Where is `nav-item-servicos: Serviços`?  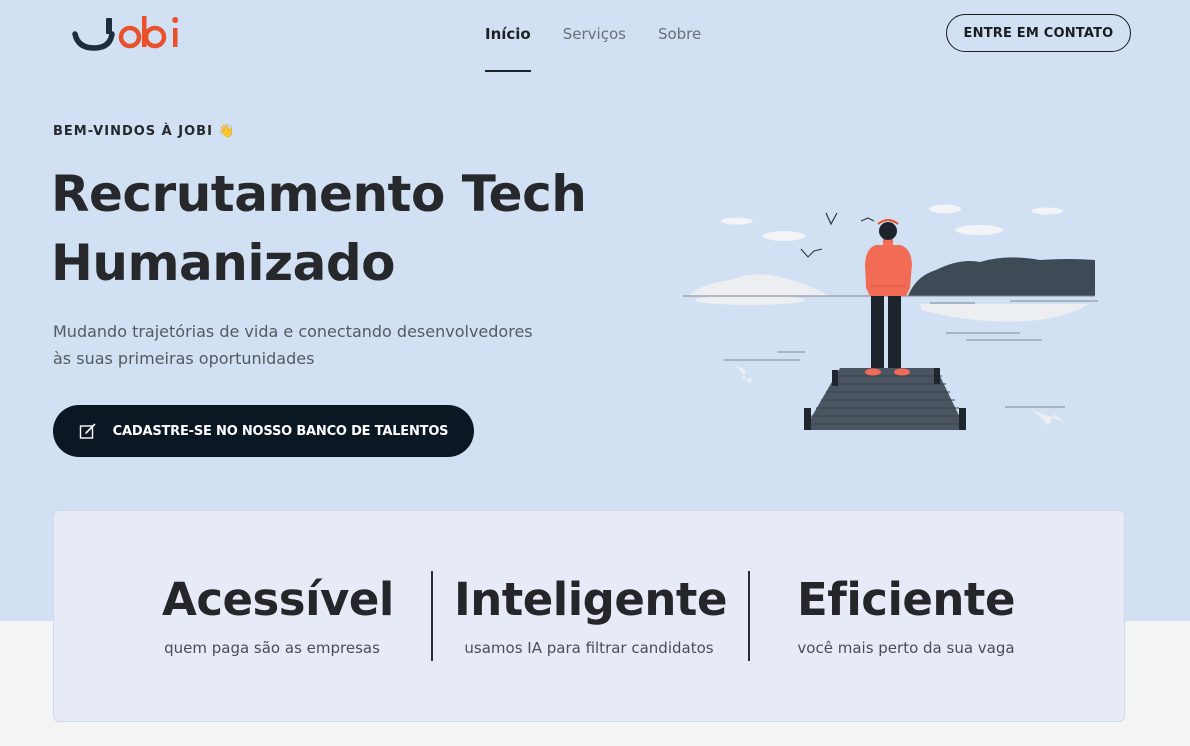
nav-item-servicos: Serviços is located at coordinates (594, 36).